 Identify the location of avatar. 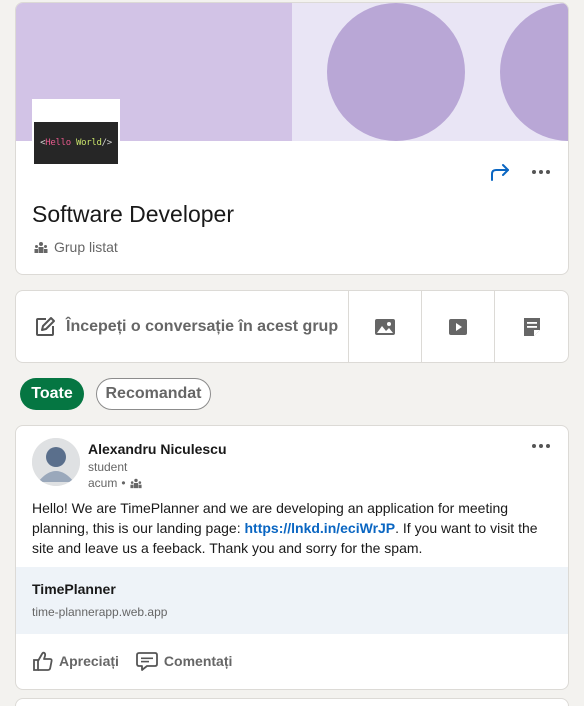
(56, 462).